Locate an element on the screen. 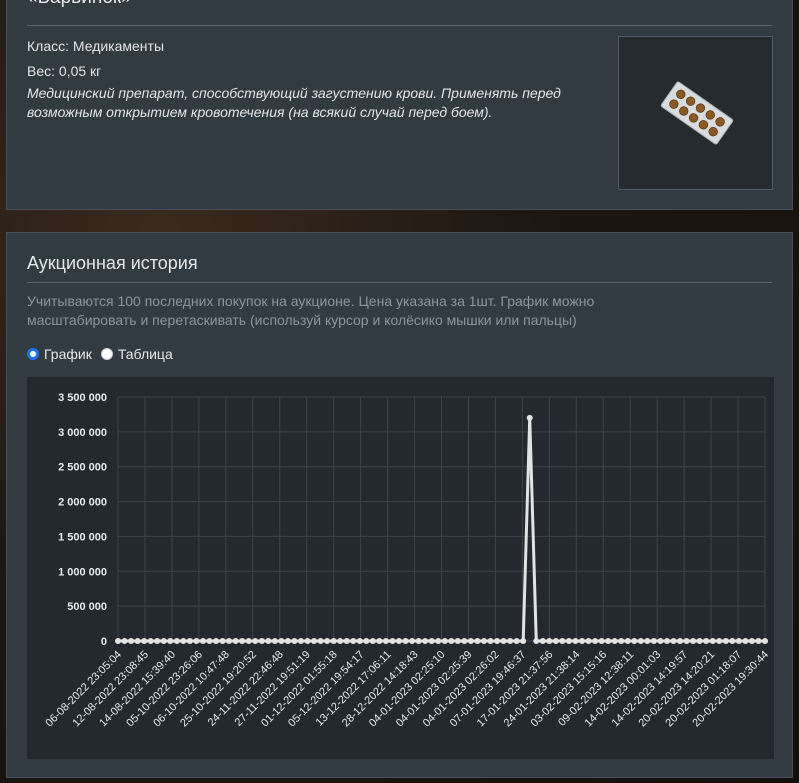  y-tick-label: 0 is located at coordinates (104, 642).